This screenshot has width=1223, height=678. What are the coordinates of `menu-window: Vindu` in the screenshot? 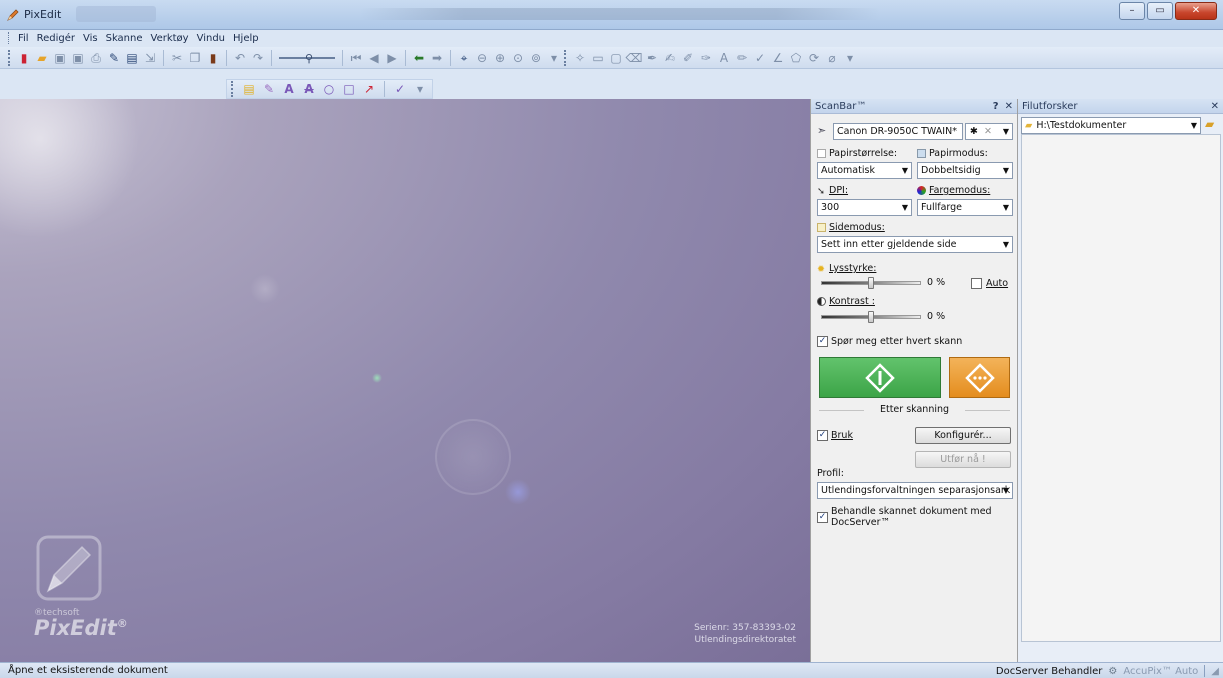 It's located at (211, 38).